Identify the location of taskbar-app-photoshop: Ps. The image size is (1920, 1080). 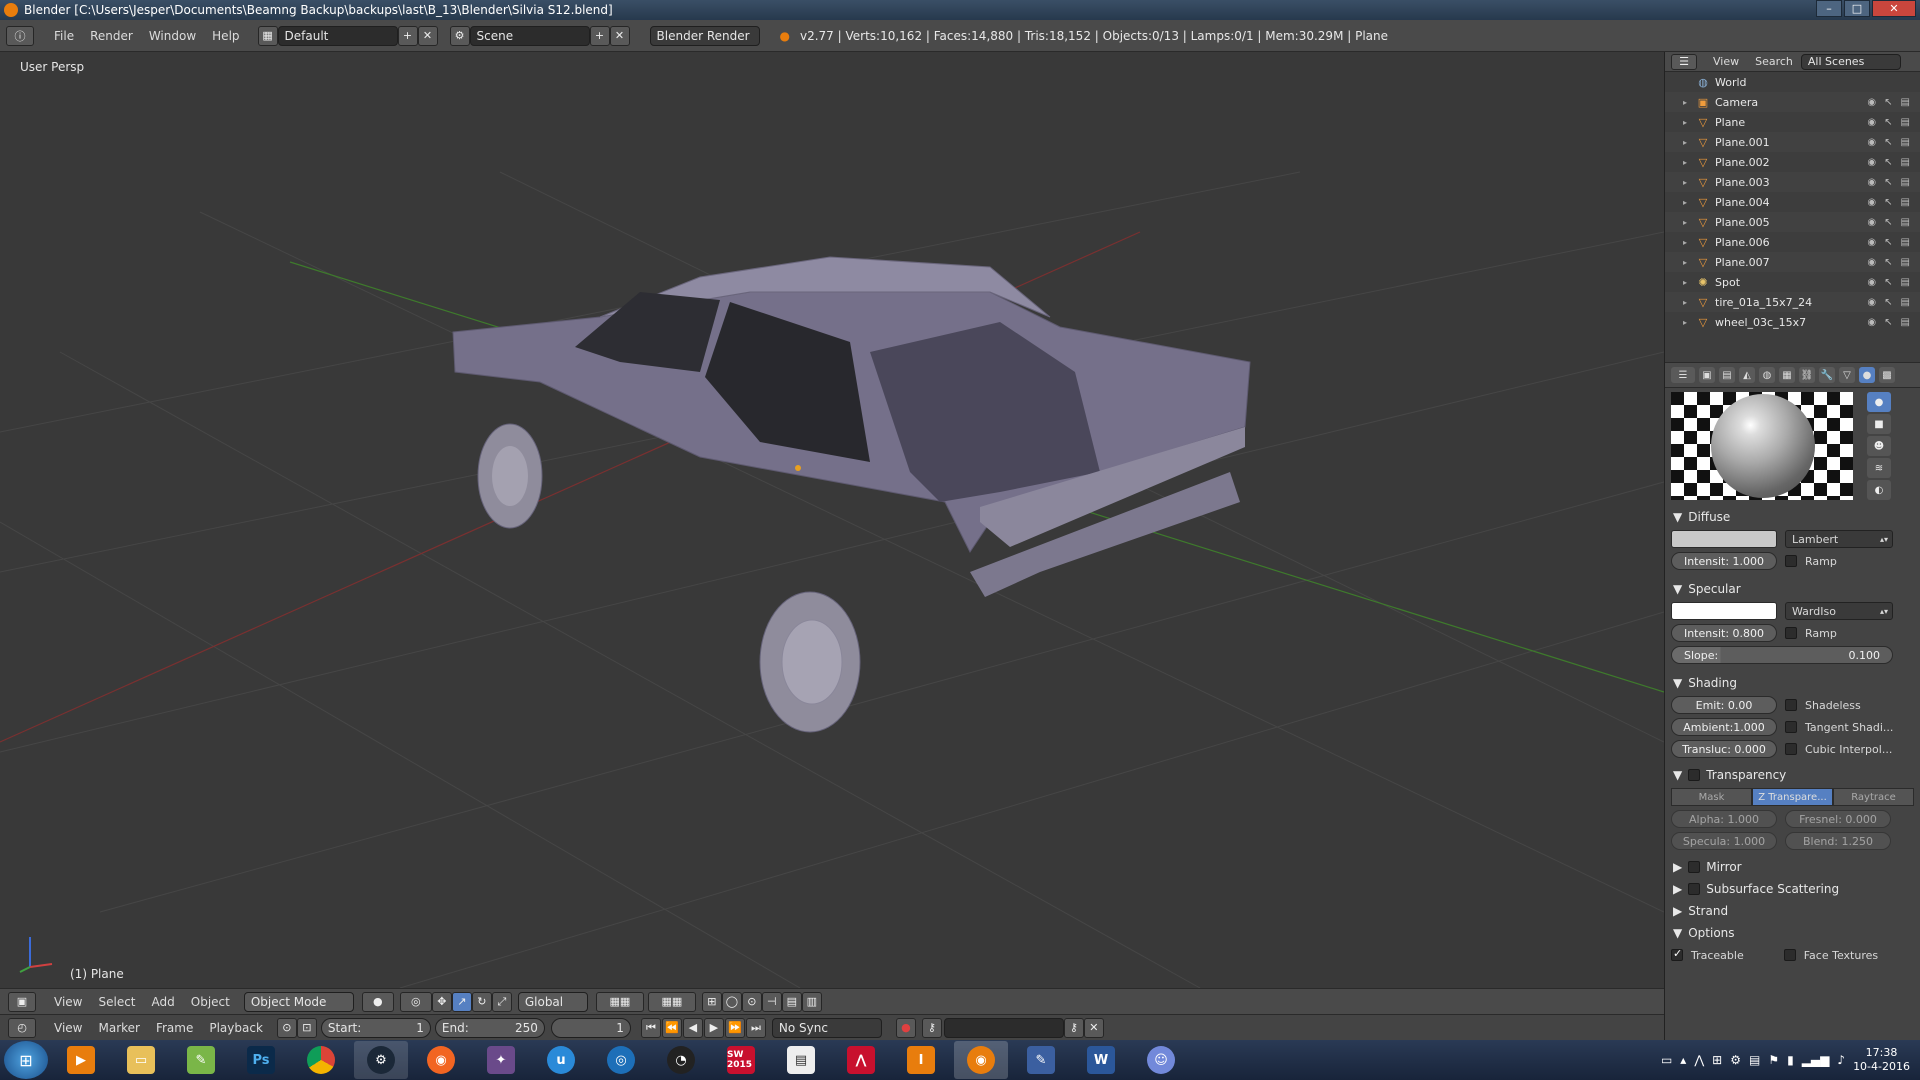
(261, 1060).